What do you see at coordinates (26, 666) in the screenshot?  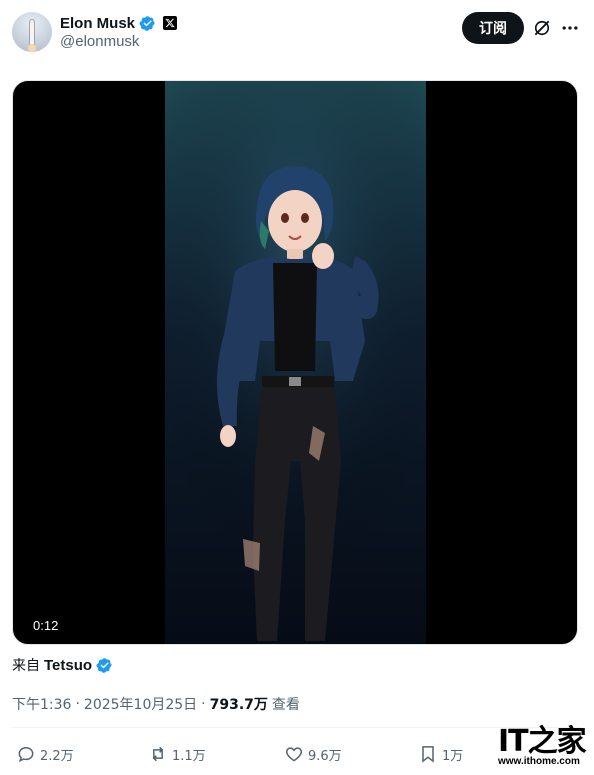 I see `source-prefix: 来自` at bounding box center [26, 666].